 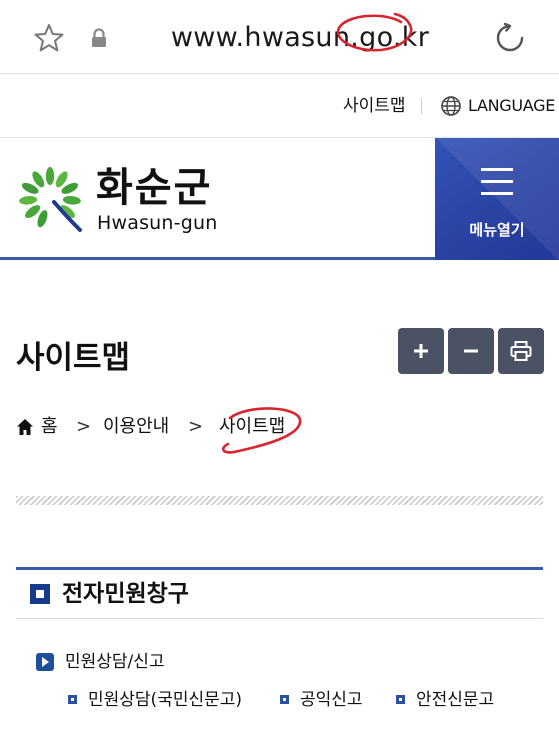 What do you see at coordinates (50, 199) in the screenshot?
I see `logo-emblem-icon` at bounding box center [50, 199].